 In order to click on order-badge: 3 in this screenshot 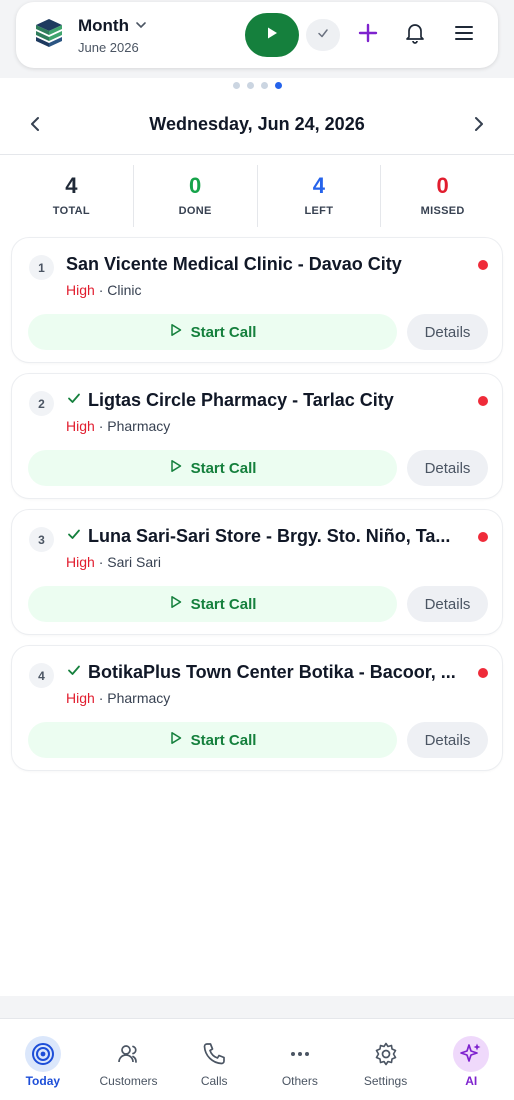, I will do `click(41, 539)`.